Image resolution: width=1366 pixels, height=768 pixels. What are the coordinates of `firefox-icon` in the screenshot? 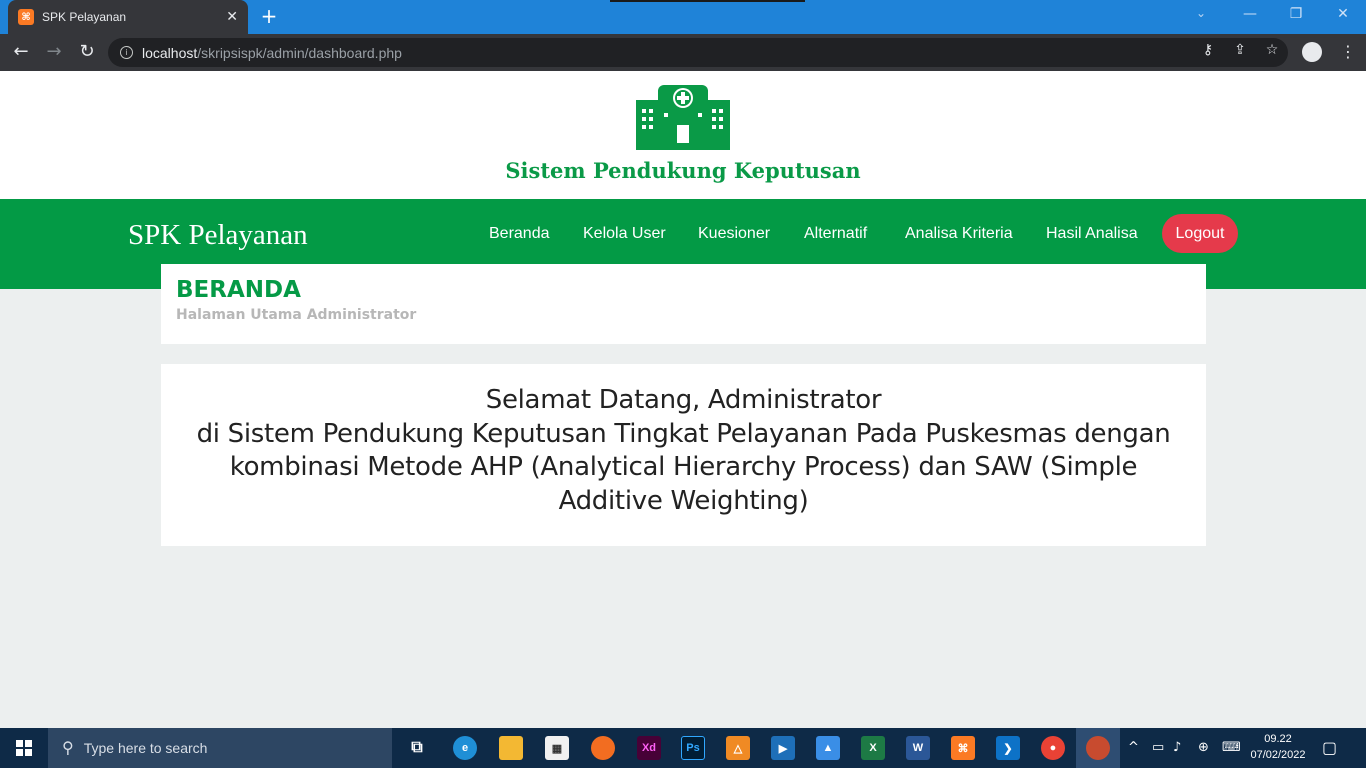 It's located at (603, 748).